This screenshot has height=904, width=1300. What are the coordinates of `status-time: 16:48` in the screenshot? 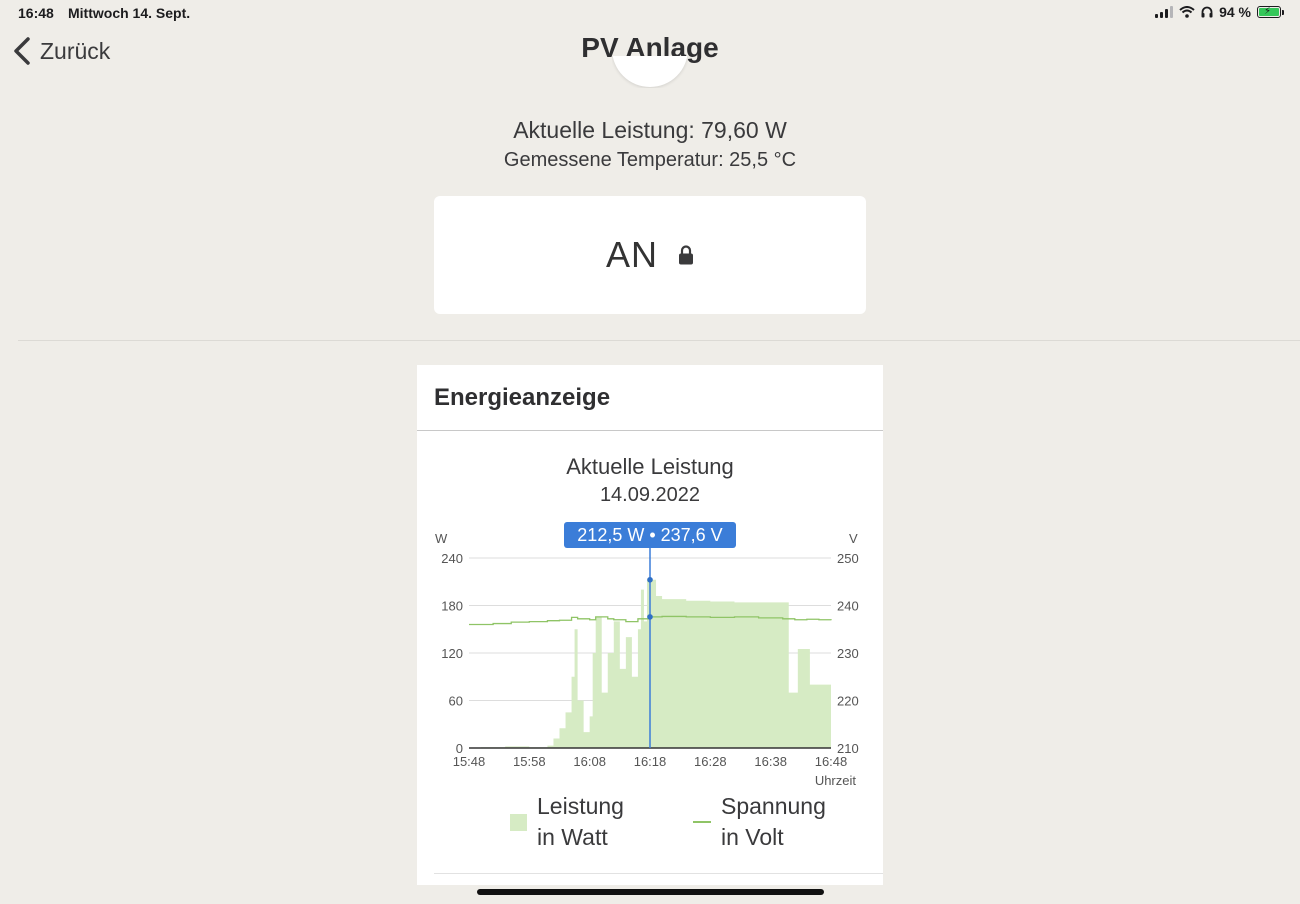 It's located at (36, 13).